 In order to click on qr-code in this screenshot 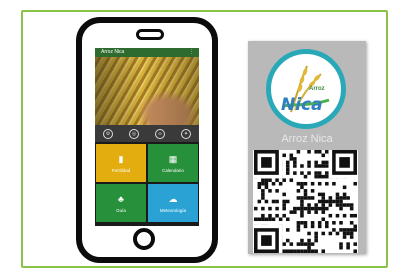, I will do `click(305, 201)`.